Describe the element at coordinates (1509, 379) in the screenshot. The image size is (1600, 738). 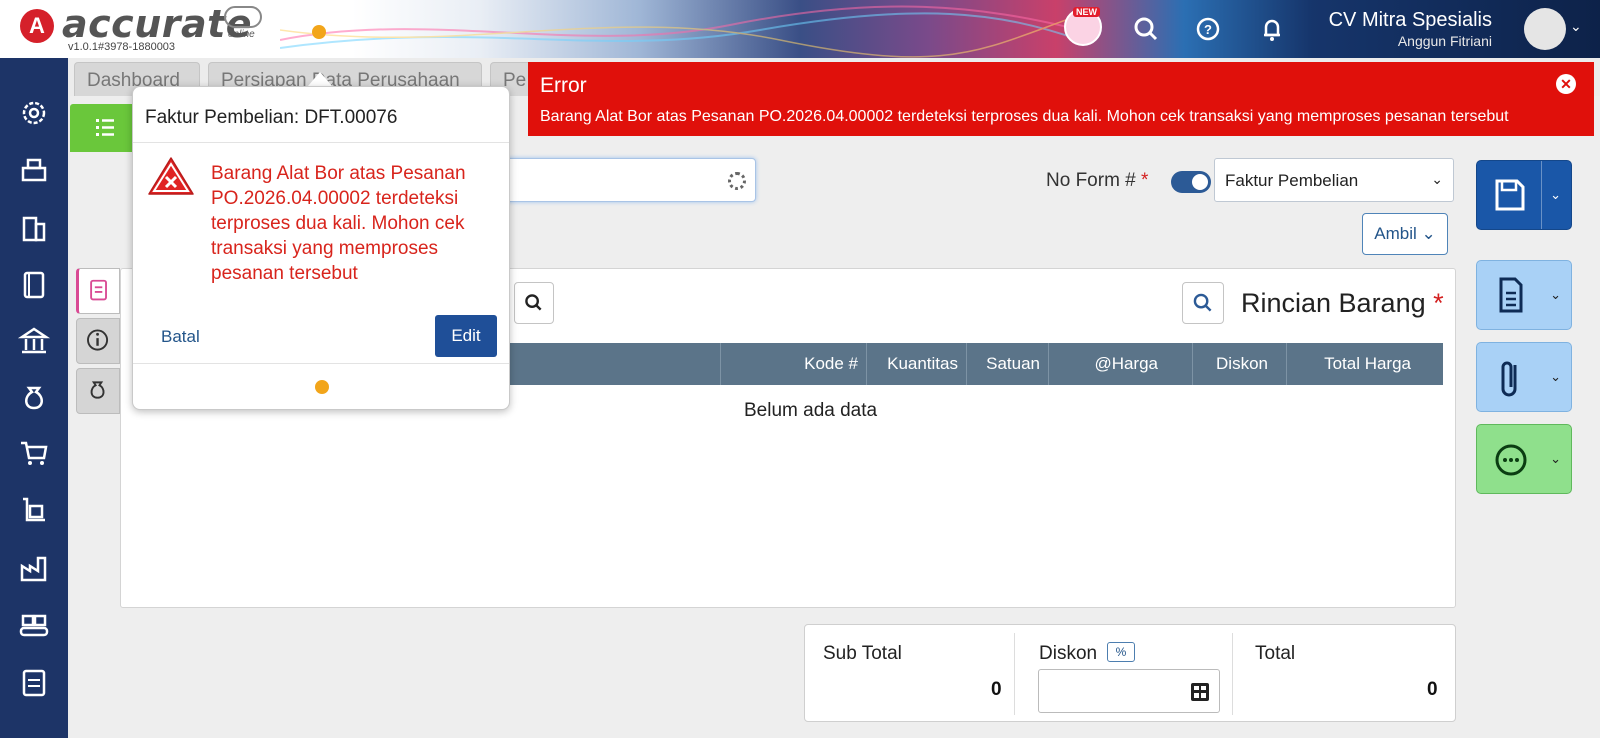
I see `paperclip-icon` at that location.